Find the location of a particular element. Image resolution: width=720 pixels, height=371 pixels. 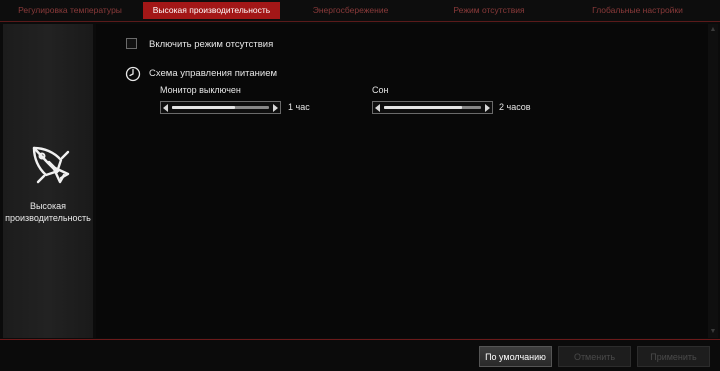

scroll-down-icon: ▼ is located at coordinates (713, 332).